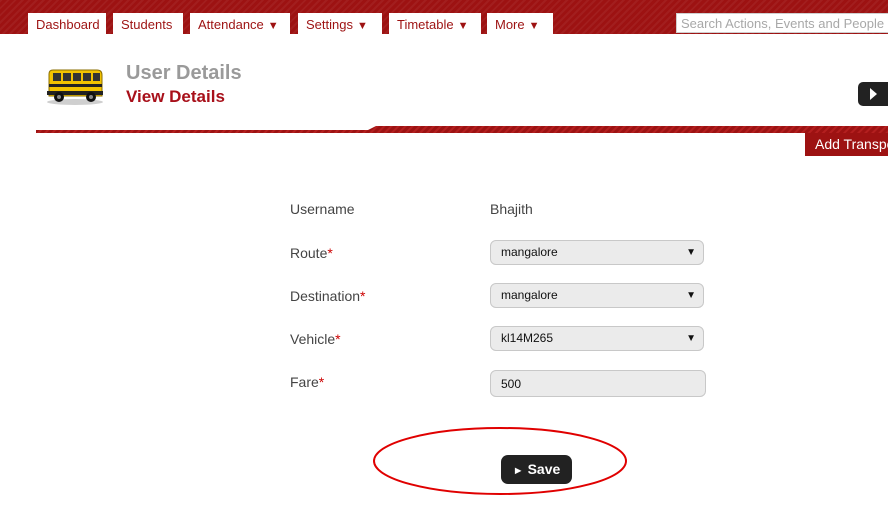 The height and width of the screenshot is (516, 888). I want to click on tab-more: More ▼, so click(520, 23).